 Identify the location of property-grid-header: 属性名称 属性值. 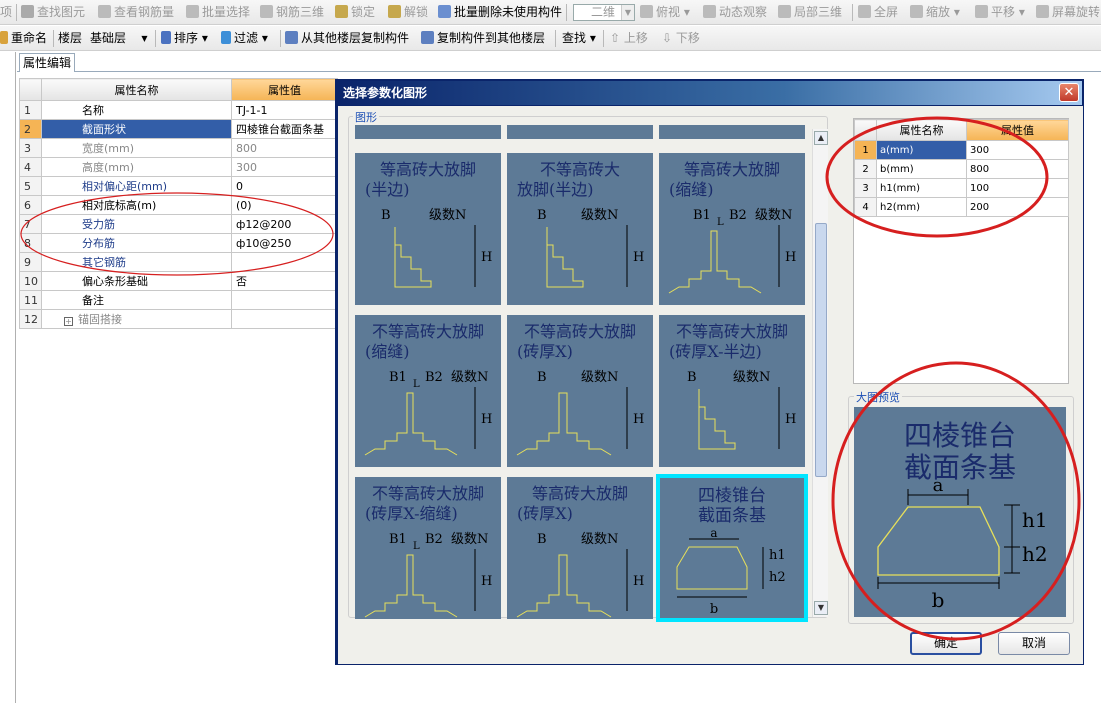
(178, 89).